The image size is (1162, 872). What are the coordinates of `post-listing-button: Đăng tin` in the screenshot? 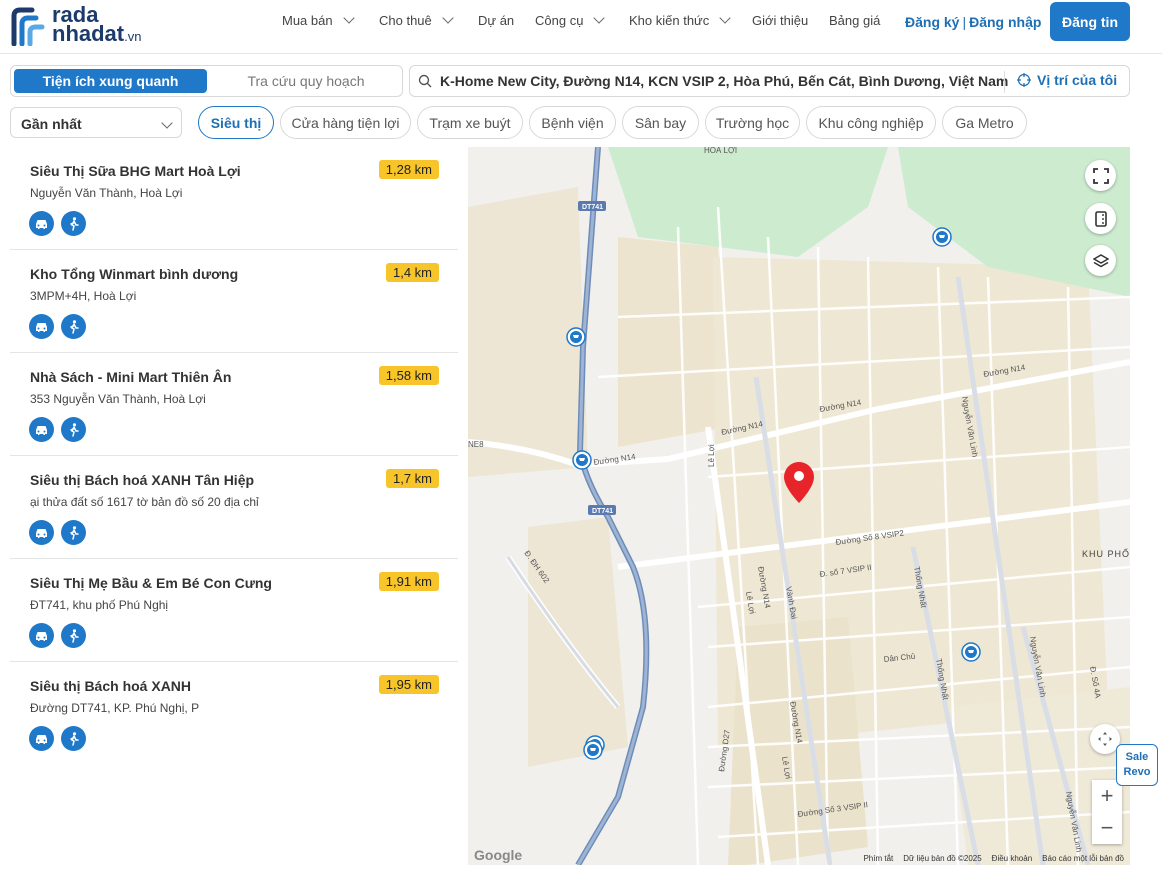 It's located at (1090, 21).